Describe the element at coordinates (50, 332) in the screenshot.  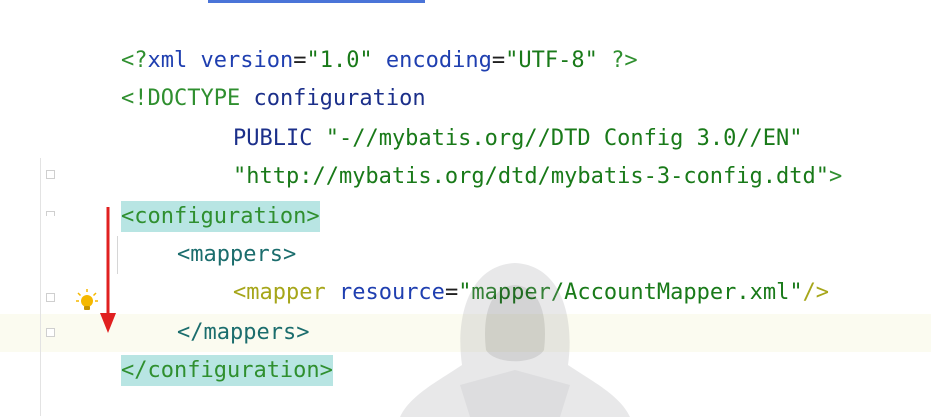
I see `fold-marker-configuration-end` at that location.